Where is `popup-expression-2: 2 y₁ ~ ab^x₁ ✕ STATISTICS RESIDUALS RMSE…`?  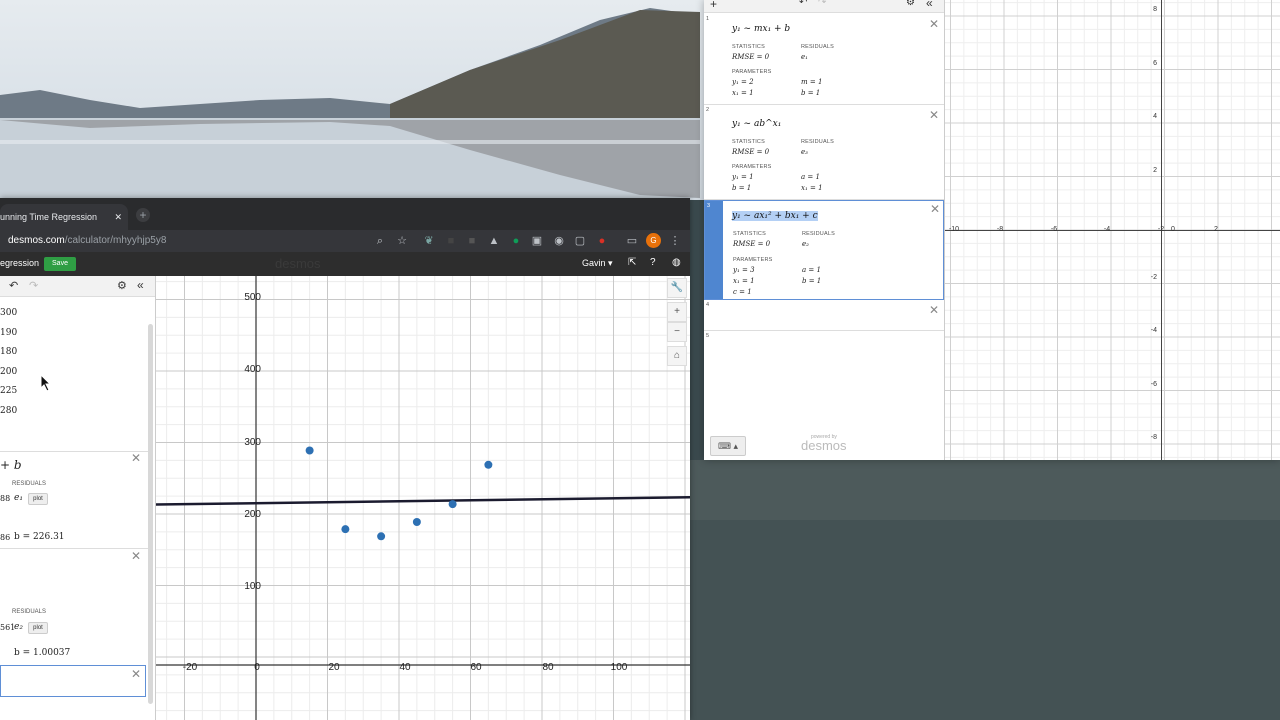
popup-expression-2: 2 y₁ ~ ab^x₁ ✕ STATISTICS RESIDUALS RMSE… is located at coordinates (824, 152).